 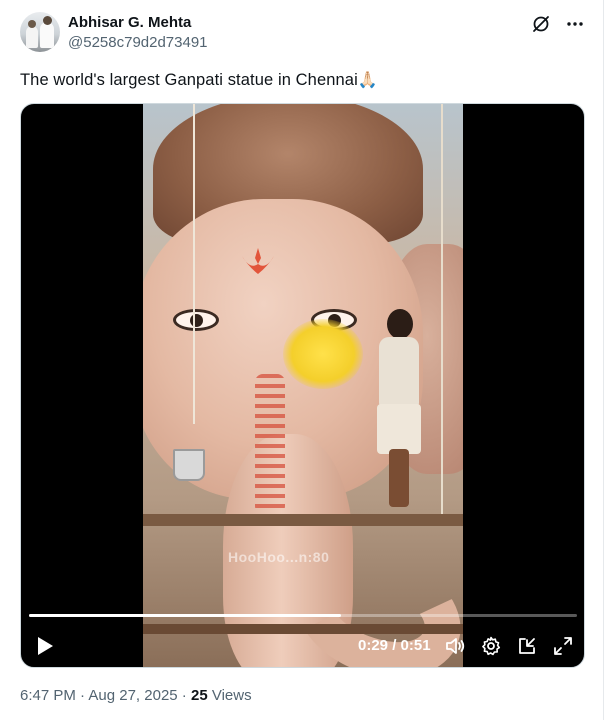 I want to click on video-progress-bar, so click(x=303, y=615).